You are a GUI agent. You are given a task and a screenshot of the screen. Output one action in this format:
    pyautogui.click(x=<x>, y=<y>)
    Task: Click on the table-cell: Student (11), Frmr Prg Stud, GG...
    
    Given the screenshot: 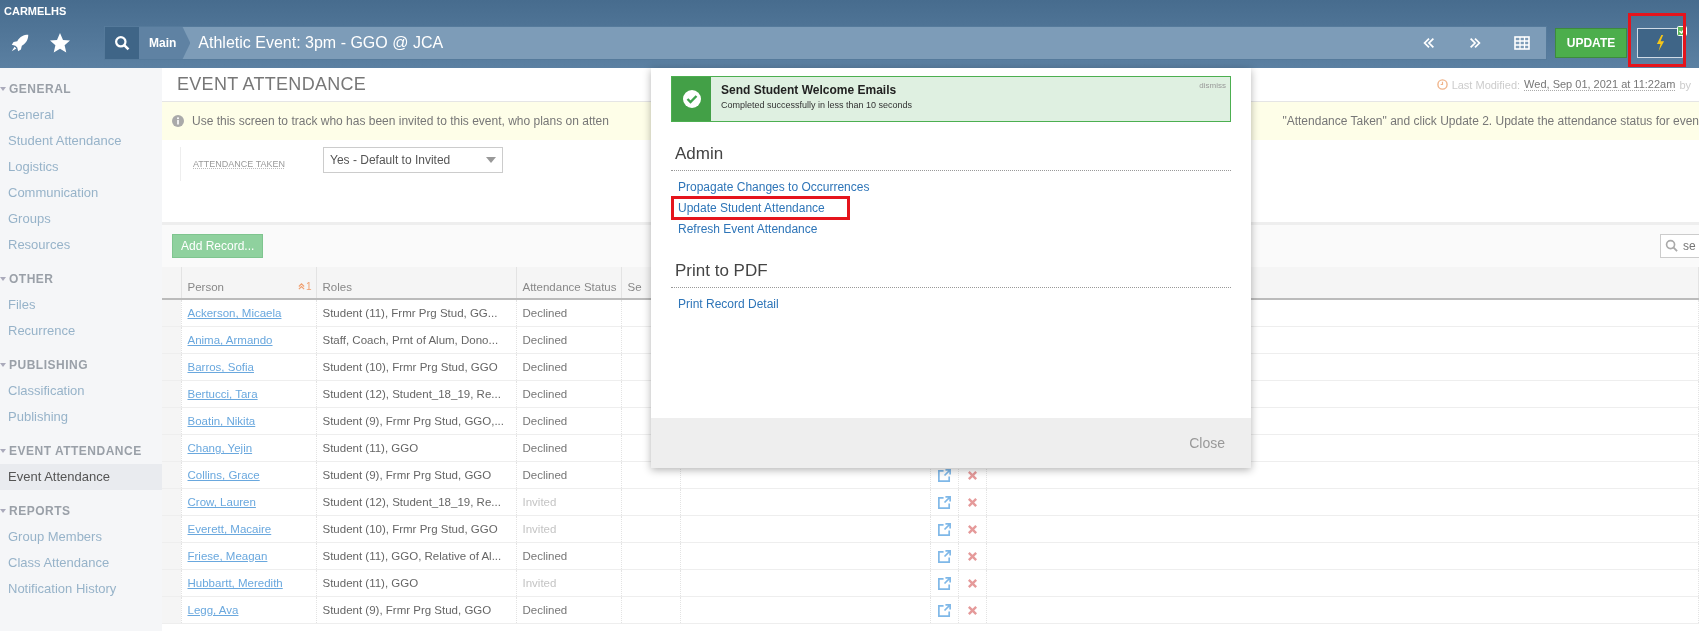 What is the action you would take?
    pyautogui.click(x=416, y=313)
    